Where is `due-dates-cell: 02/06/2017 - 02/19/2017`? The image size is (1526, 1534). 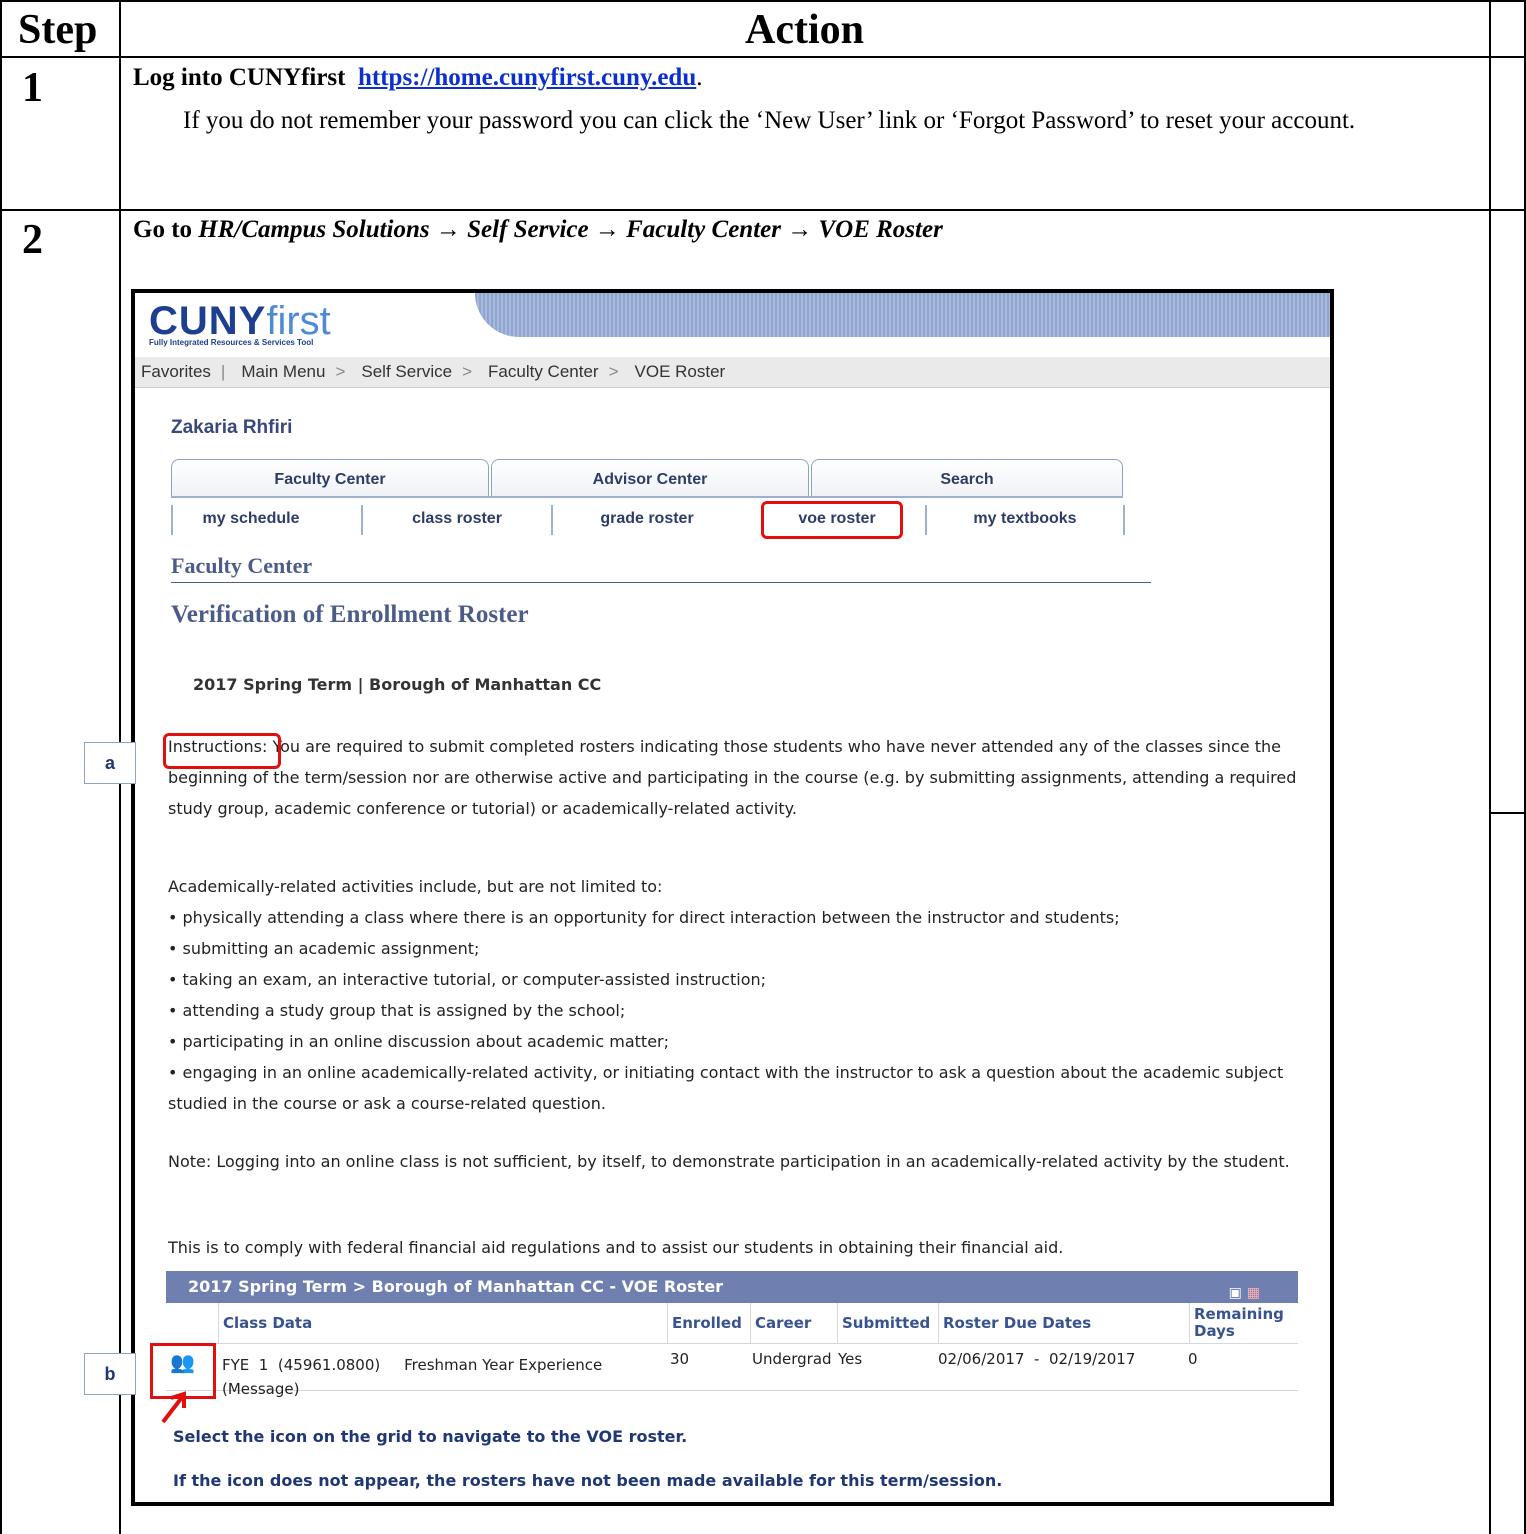 due-dates-cell: 02/06/2017 - 02/19/2017 is located at coordinates (1037, 1359).